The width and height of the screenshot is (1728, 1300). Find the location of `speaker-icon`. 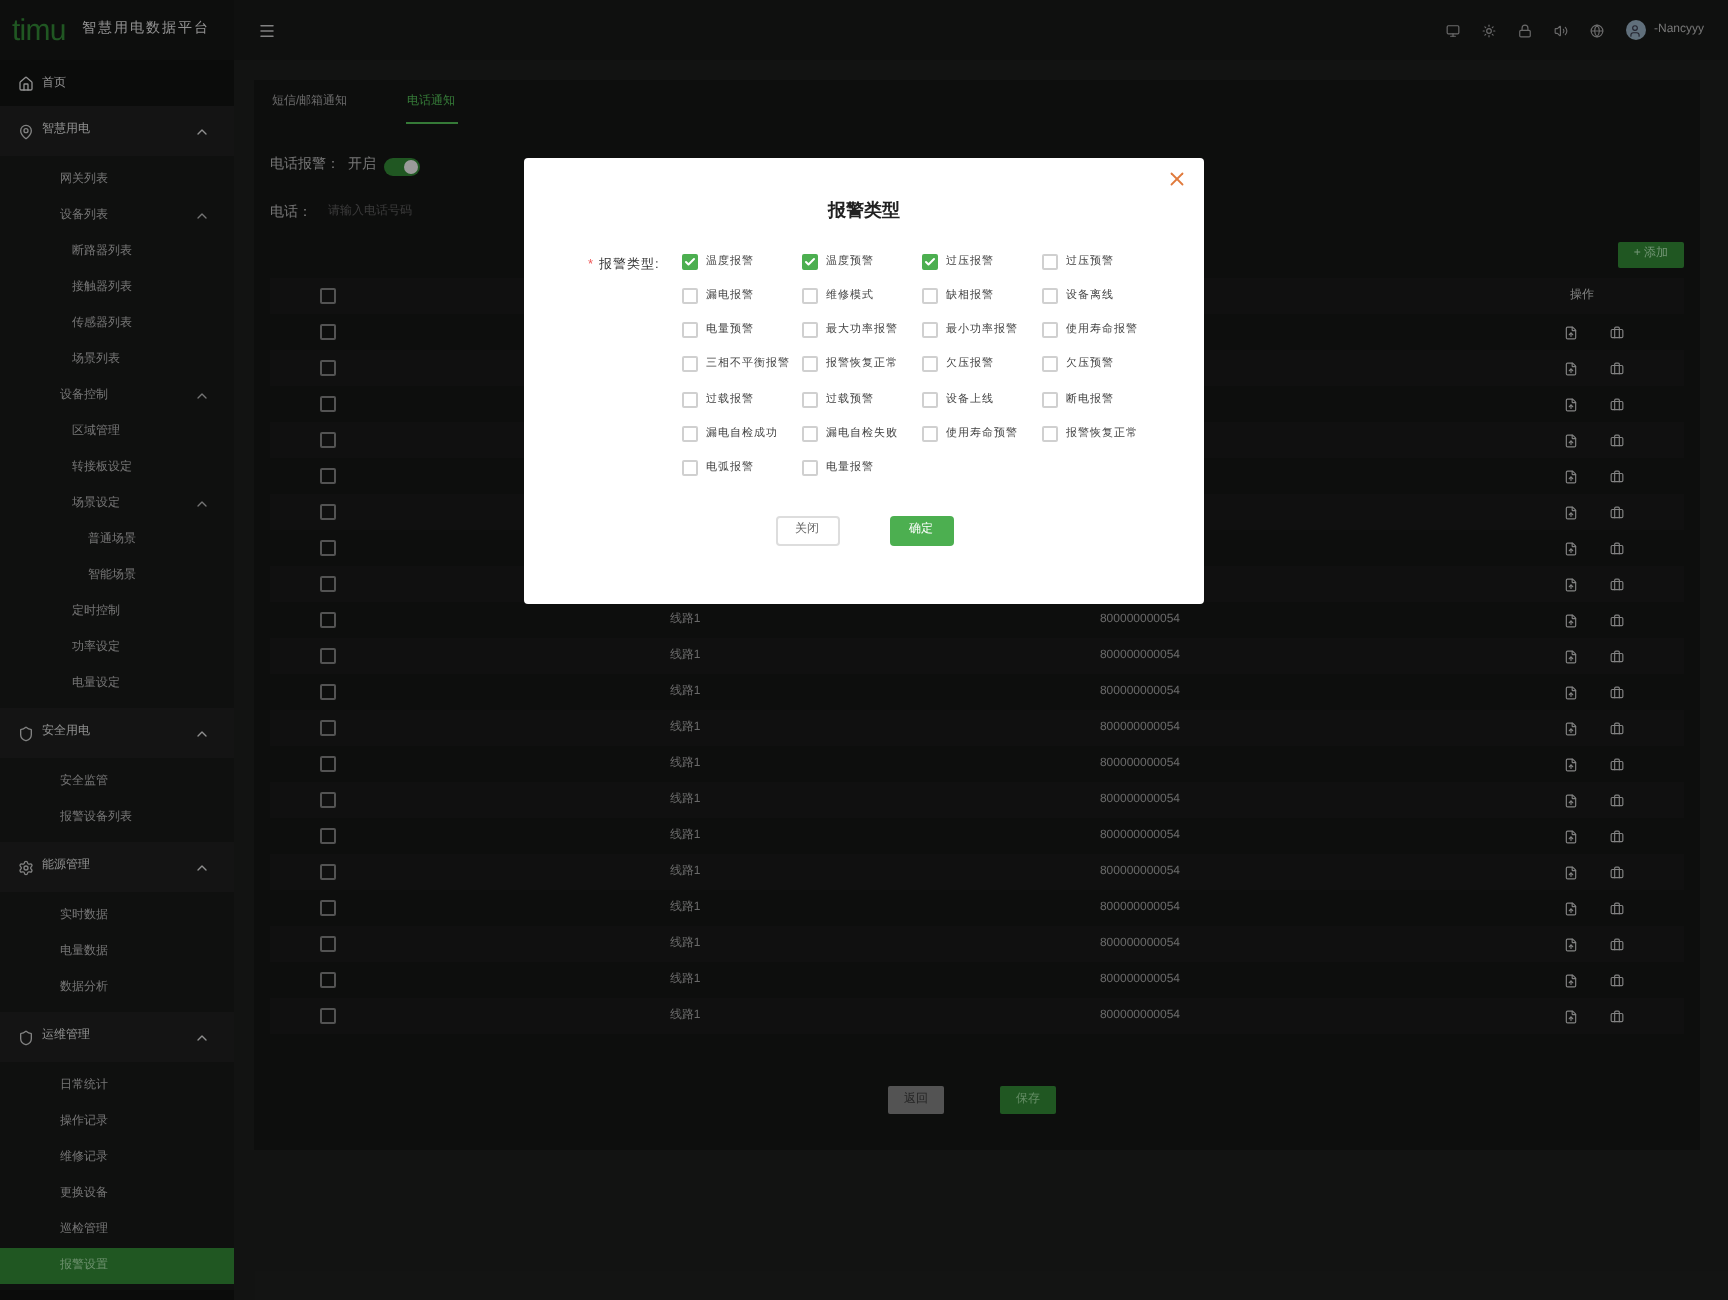

speaker-icon is located at coordinates (1560, 30).